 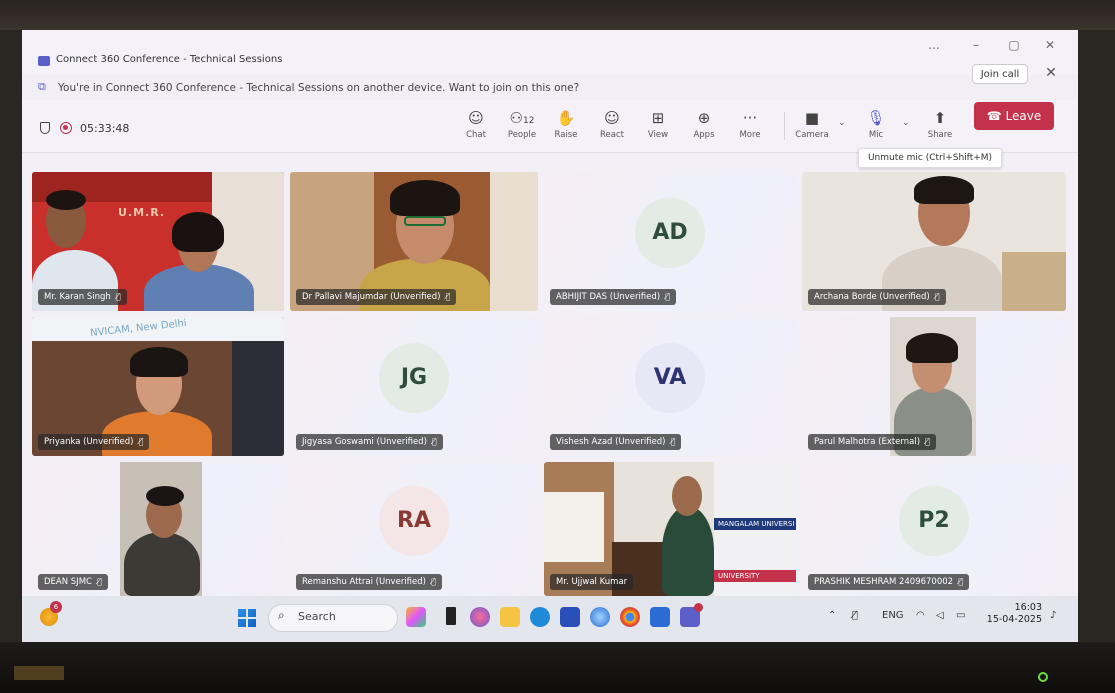 I want to click on close-window-button: ✕, so click(x=1050, y=45).